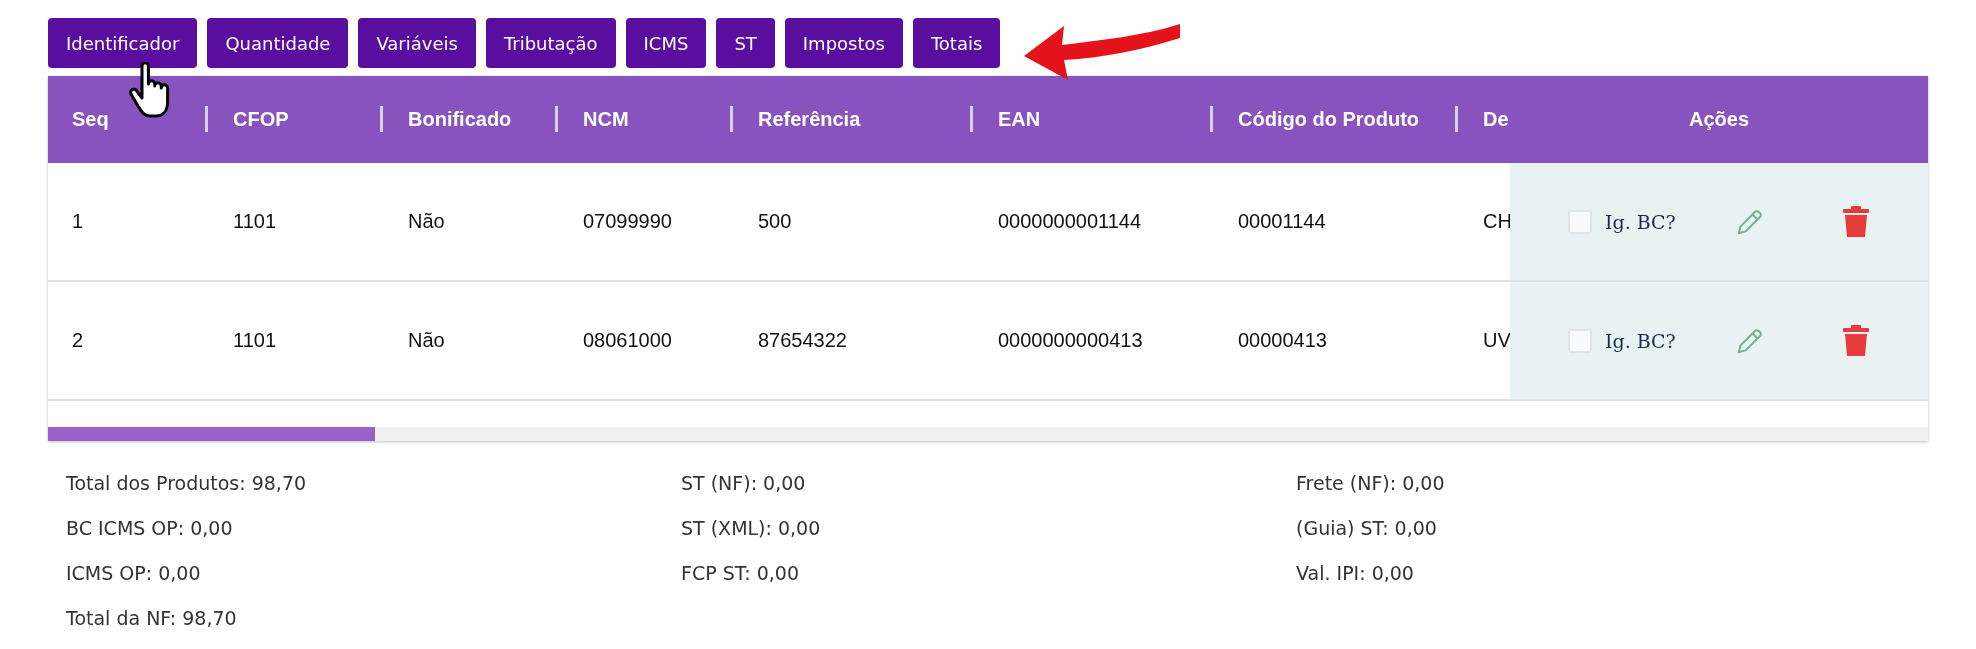  What do you see at coordinates (843, 43) in the screenshot?
I see `tab: Impostos` at bounding box center [843, 43].